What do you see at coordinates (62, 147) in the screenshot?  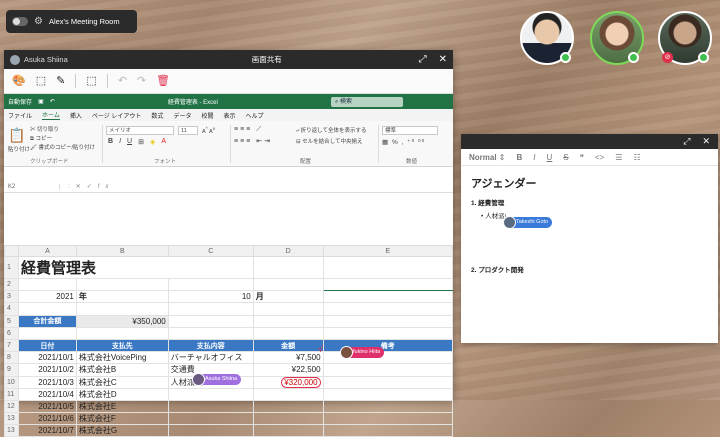 I see `format-painter-button: 🖌 書式のコピー/貼り付け` at bounding box center [62, 147].